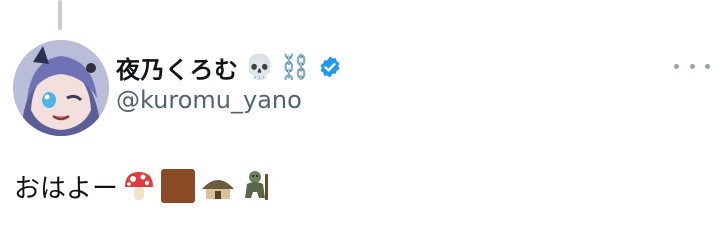 The image size is (728, 242). I want to click on author-name-row: 夜乃くろむ 💀 ⛓️, so click(229, 67).